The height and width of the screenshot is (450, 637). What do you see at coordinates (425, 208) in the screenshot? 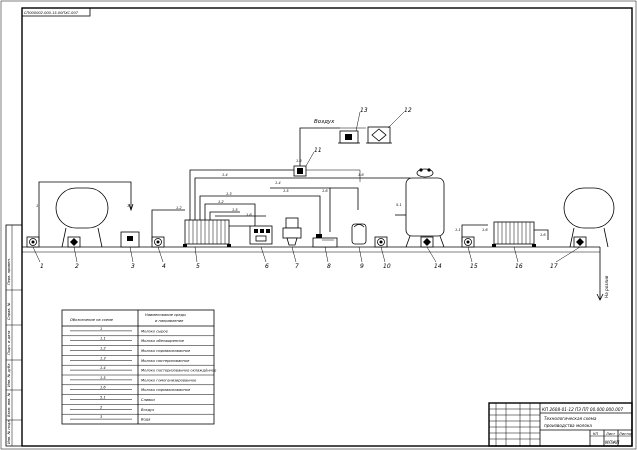
I see `equipment-14-vertical-tank` at bounding box center [425, 208].